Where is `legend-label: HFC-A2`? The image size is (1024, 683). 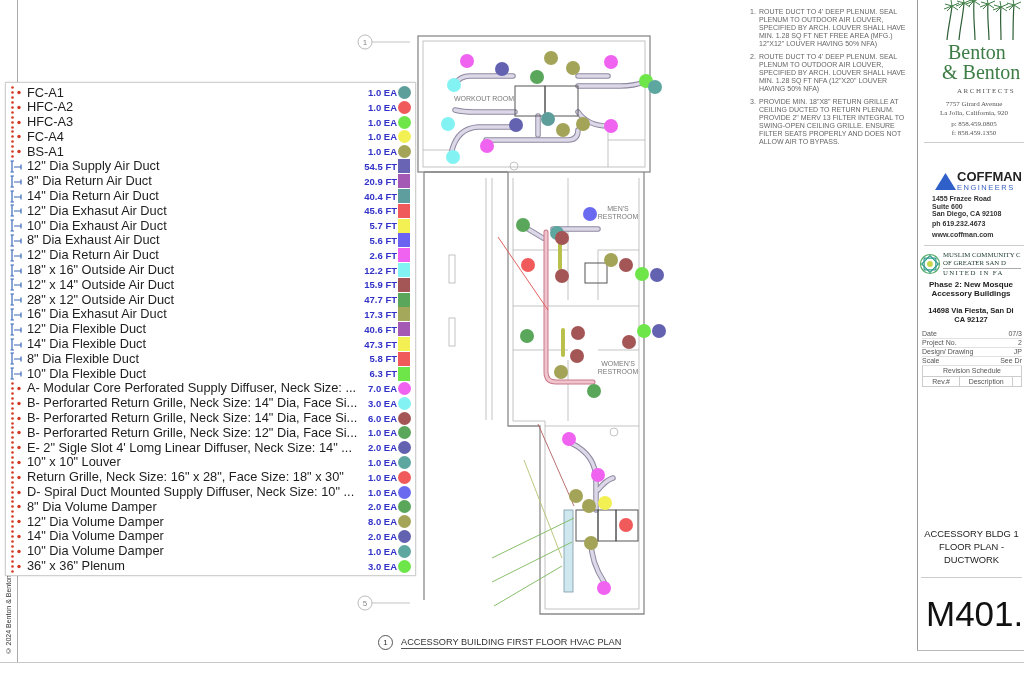 legend-label: HFC-A2 is located at coordinates (51, 107).